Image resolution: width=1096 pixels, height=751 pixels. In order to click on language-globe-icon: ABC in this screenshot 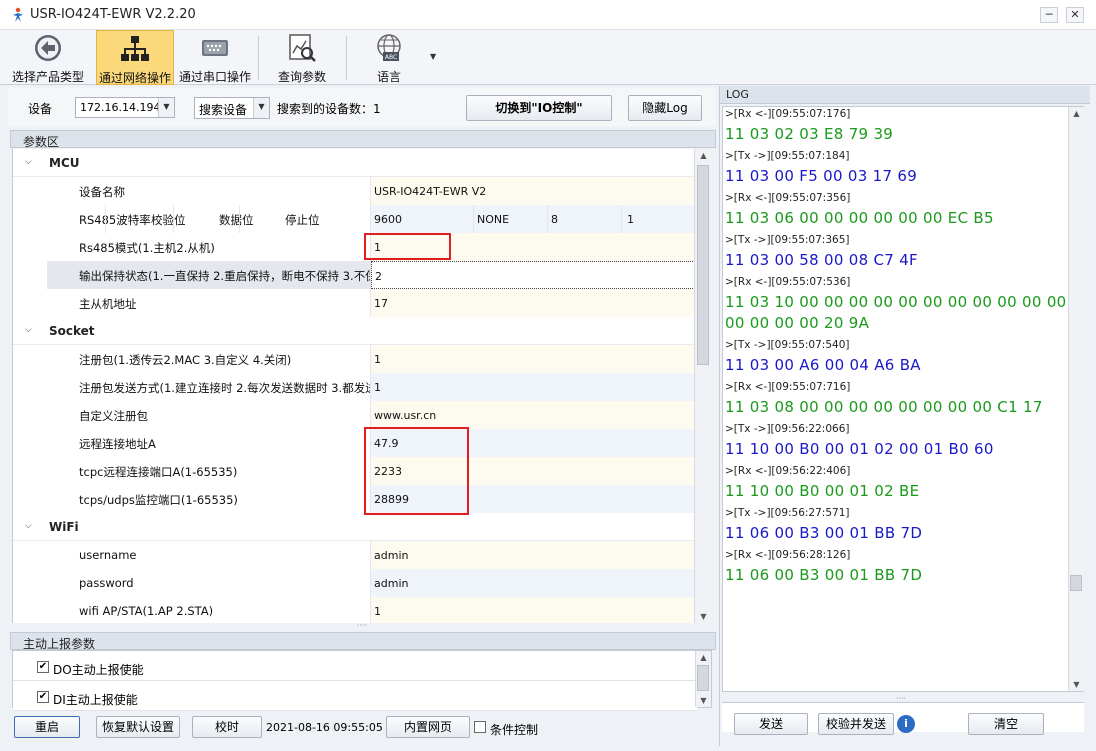, I will do `click(389, 47)`.